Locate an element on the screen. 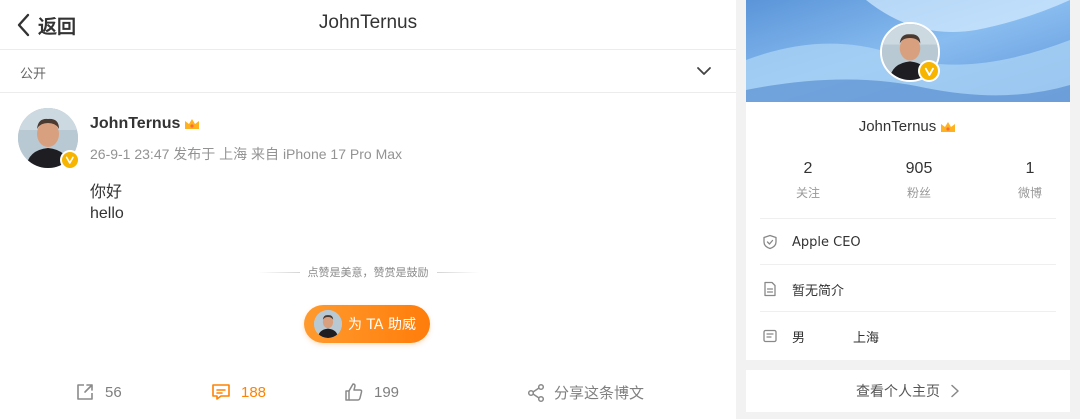  top-nav-bar: 返回 JohnTernus is located at coordinates (368, 25).